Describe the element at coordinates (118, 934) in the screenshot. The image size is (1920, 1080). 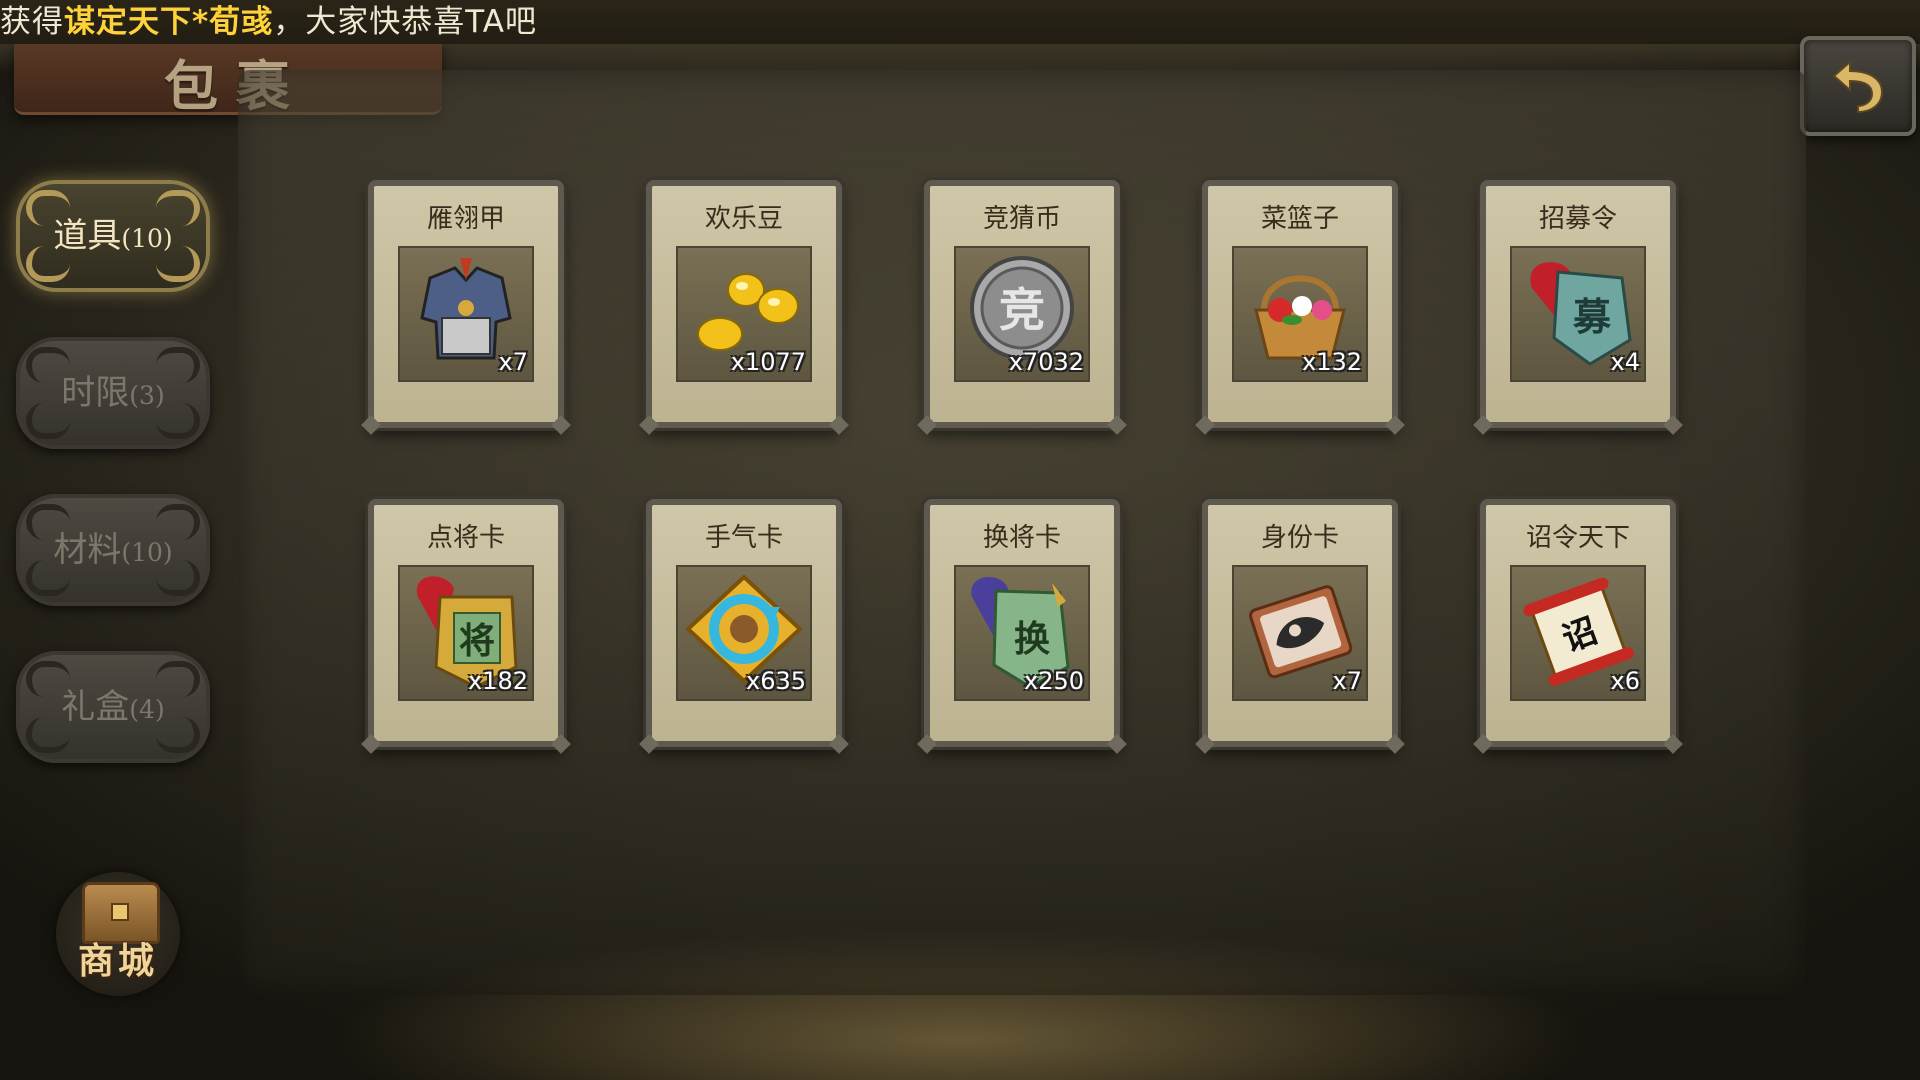
I see `shop-button: 商城` at that location.